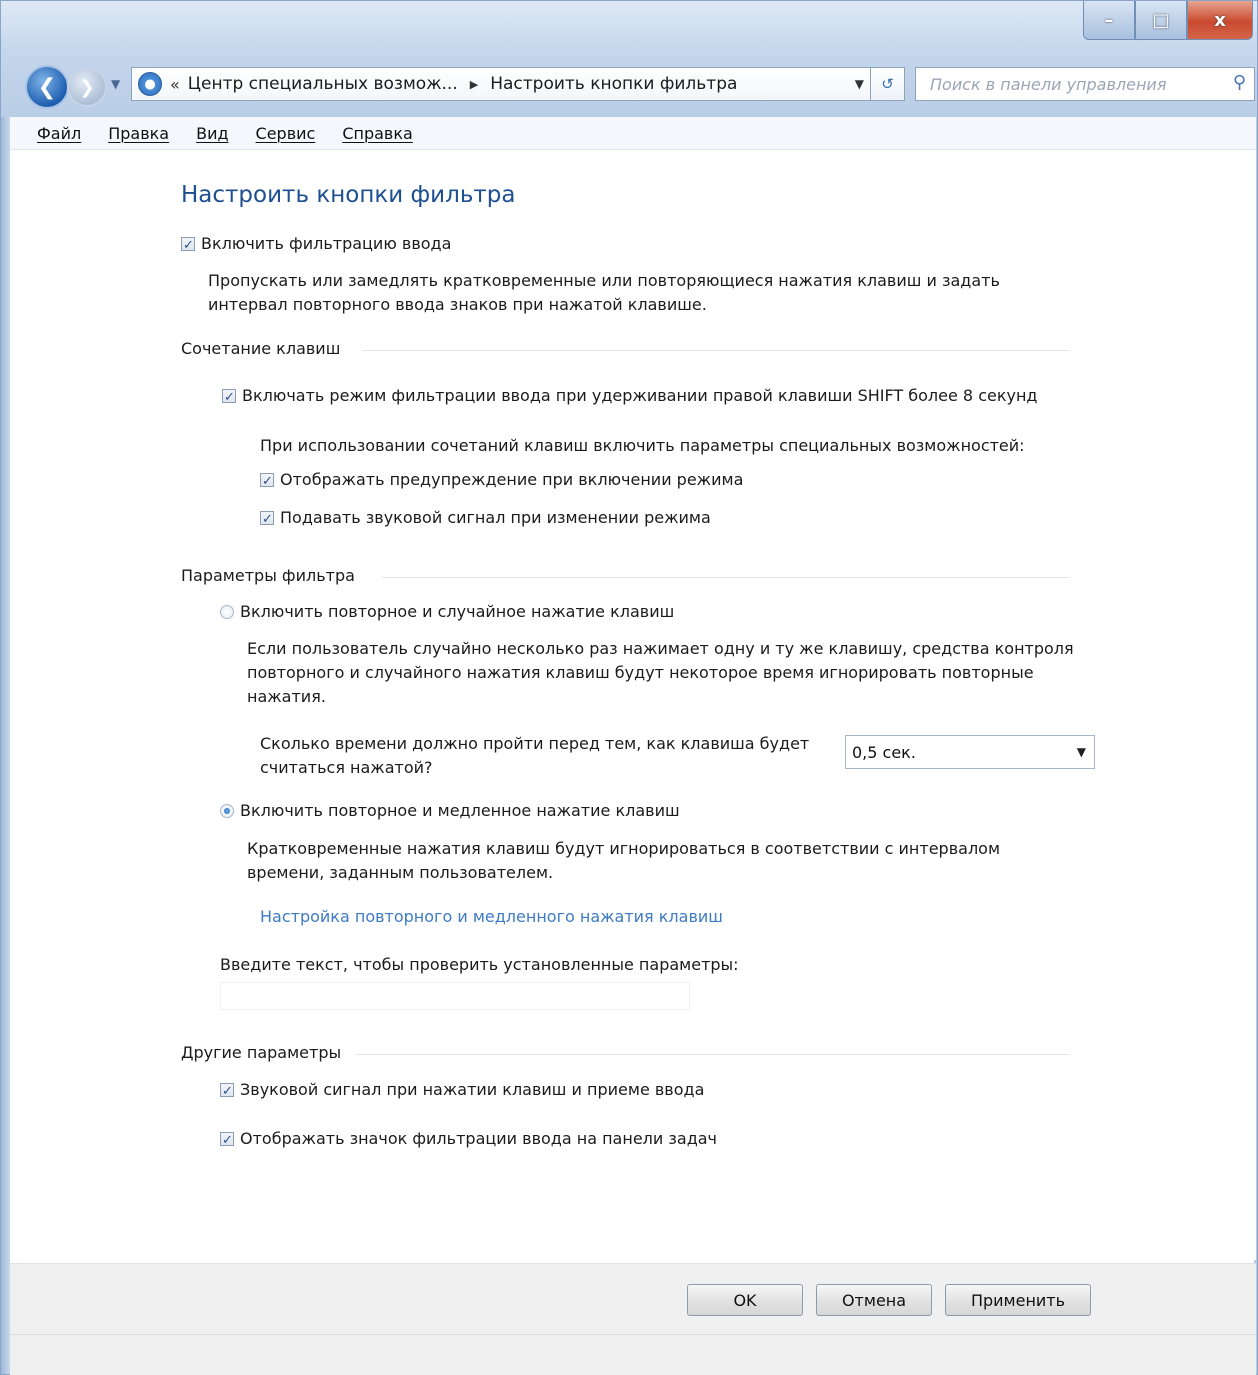 This screenshot has height=1375, width=1258. What do you see at coordinates (970, 752) in the screenshot?
I see `bounce-time-select: 0,5 сек. ▼` at bounding box center [970, 752].